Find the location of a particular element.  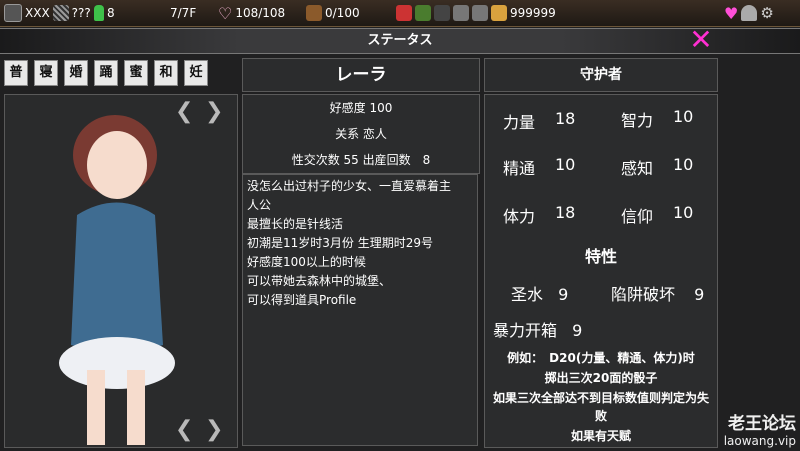

watermark-title: 老王论坛 is located at coordinates (762, 424).